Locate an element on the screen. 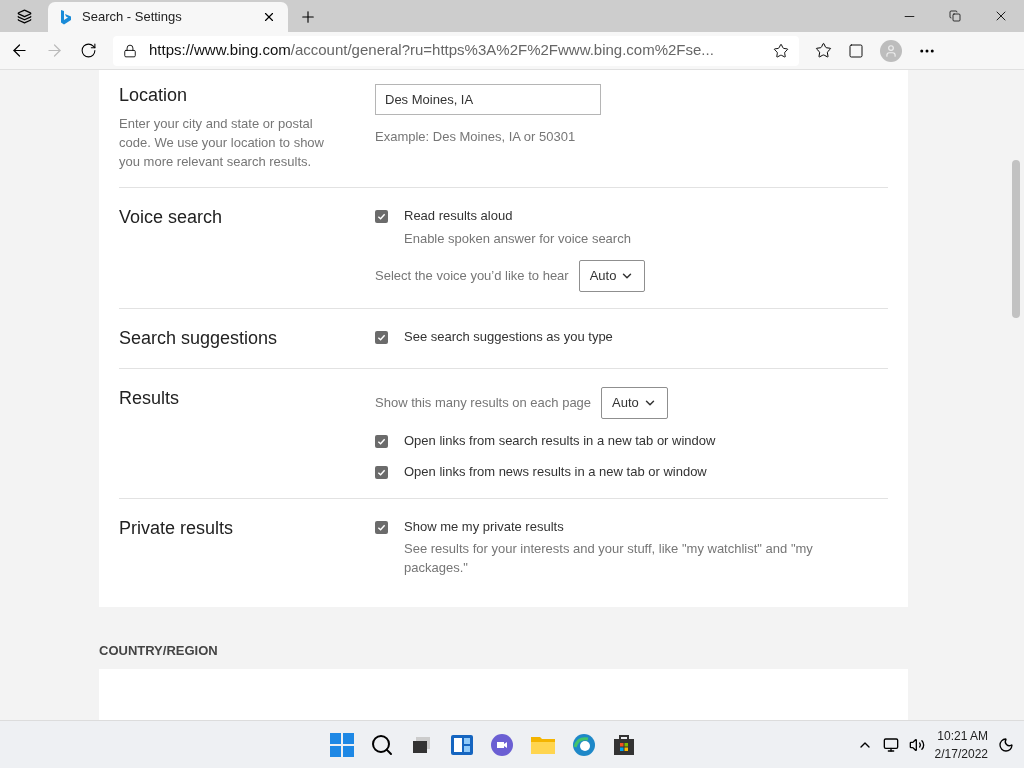 The width and height of the screenshot is (1024, 768). favorites-icon is located at coordinates (823, 50).